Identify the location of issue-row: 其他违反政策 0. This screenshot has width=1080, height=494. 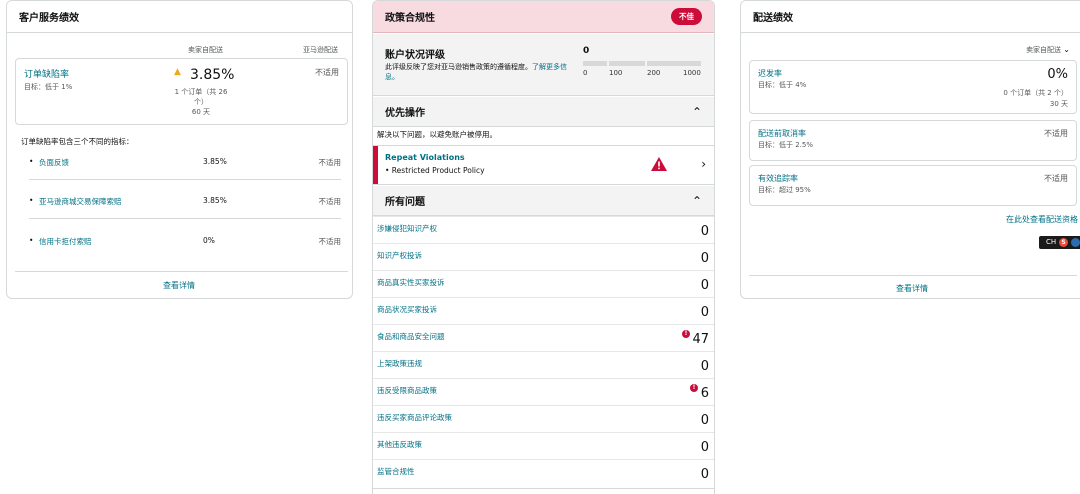
(543, 445).